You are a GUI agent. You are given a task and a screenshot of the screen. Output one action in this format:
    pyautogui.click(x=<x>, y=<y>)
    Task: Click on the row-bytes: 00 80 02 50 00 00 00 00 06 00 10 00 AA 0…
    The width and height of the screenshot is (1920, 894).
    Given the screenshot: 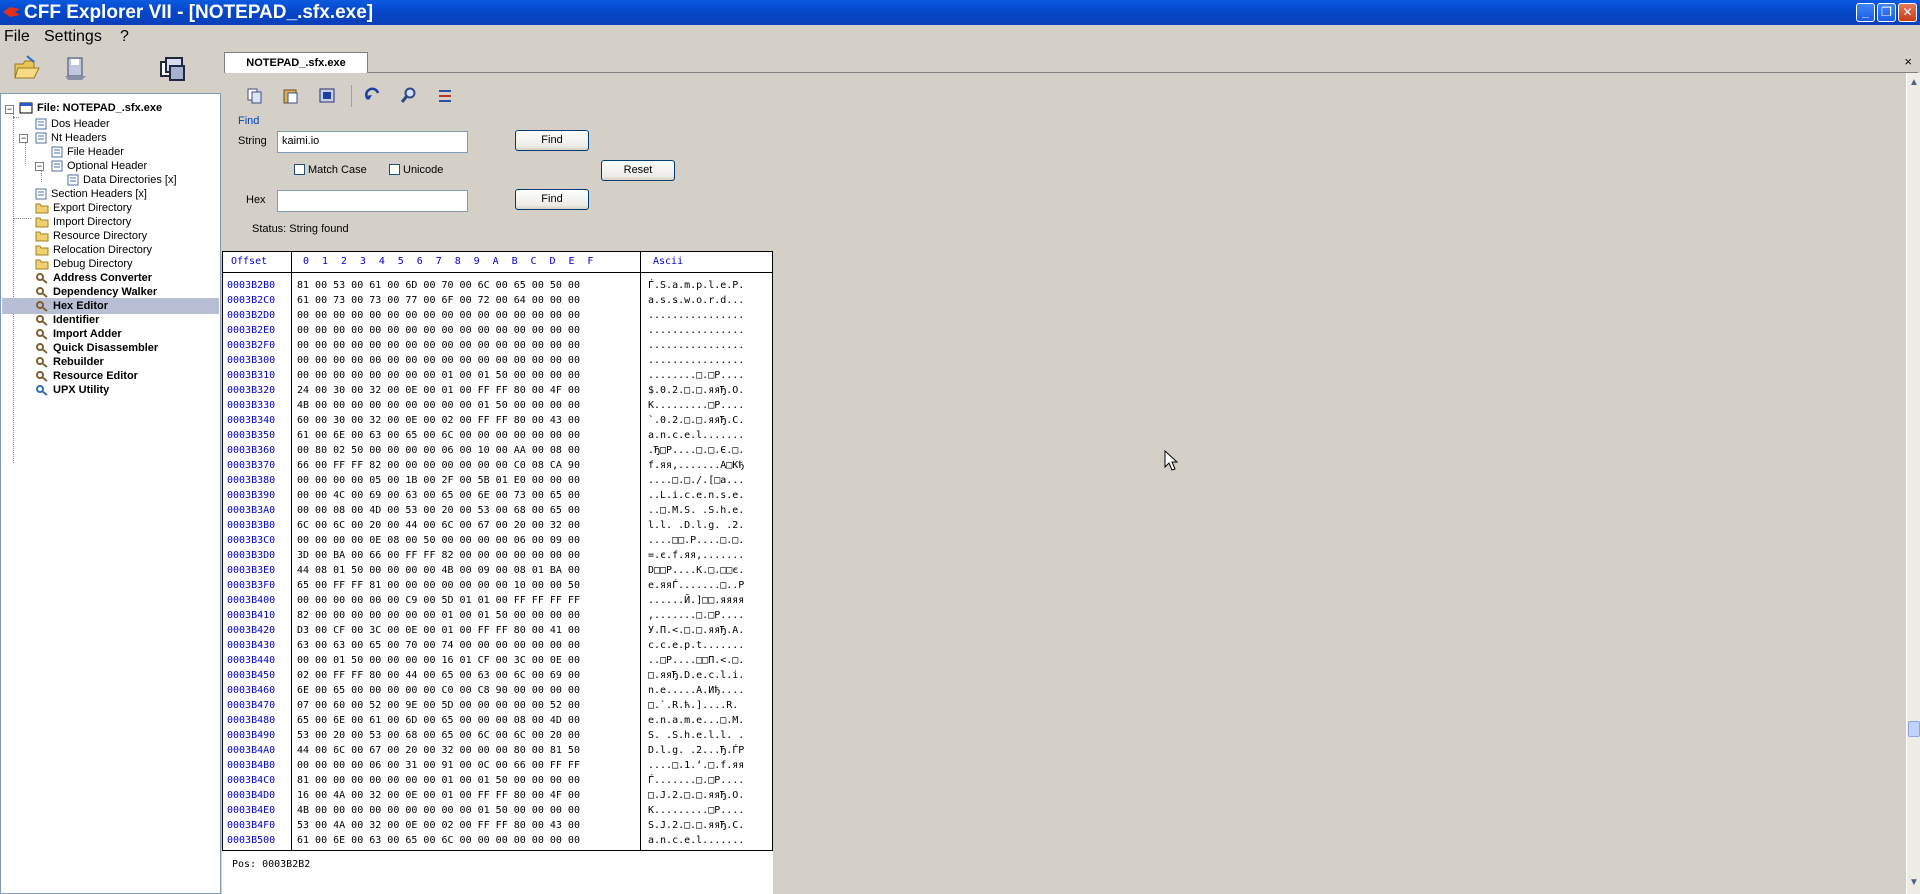 What is the action you would take?
    pyautogui.click(x=438, y=450)
    